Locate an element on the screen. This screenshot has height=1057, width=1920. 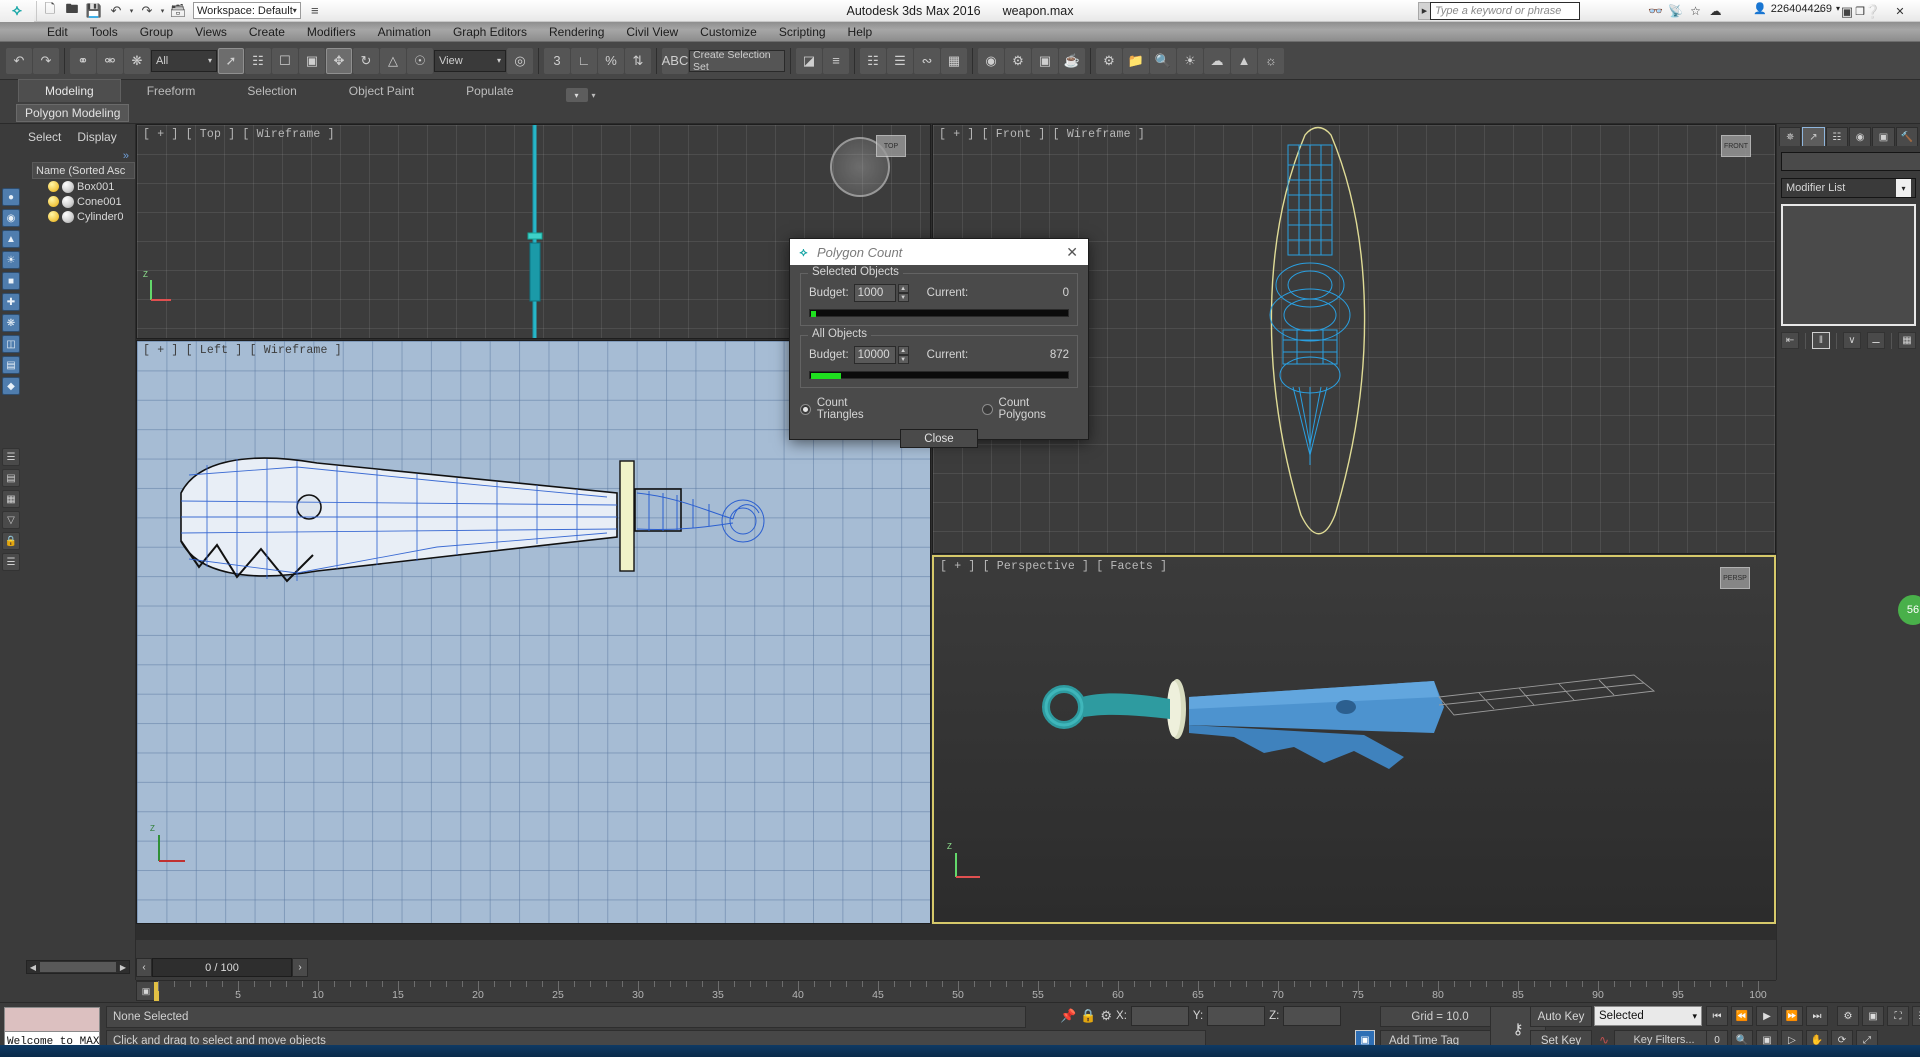
menu-item-tools: Tools is located at coordinates (104, 32).